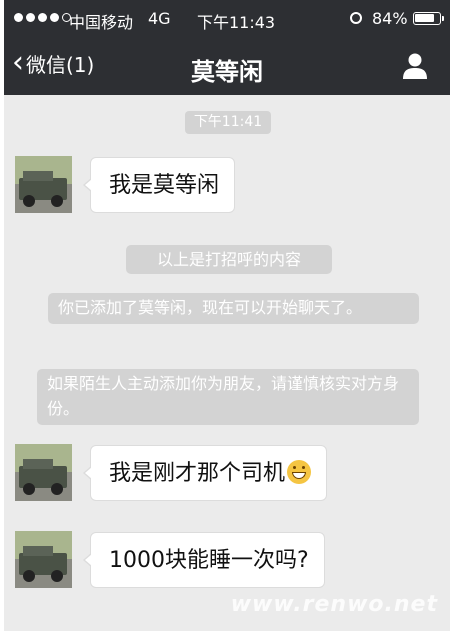 Image resolution: width=454 pixels, height=631 pixels. What do you see at coordinates (164, 185) in the screenshot?
I see `message-text: 我是莫等闲` at bounding box center [164, 185].